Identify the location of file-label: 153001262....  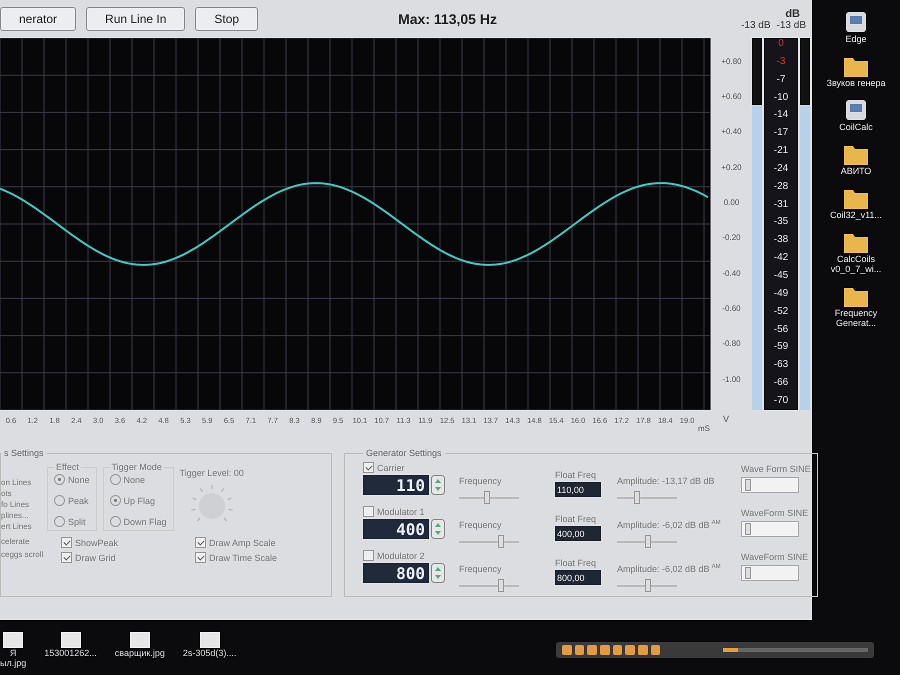
(70, 653).